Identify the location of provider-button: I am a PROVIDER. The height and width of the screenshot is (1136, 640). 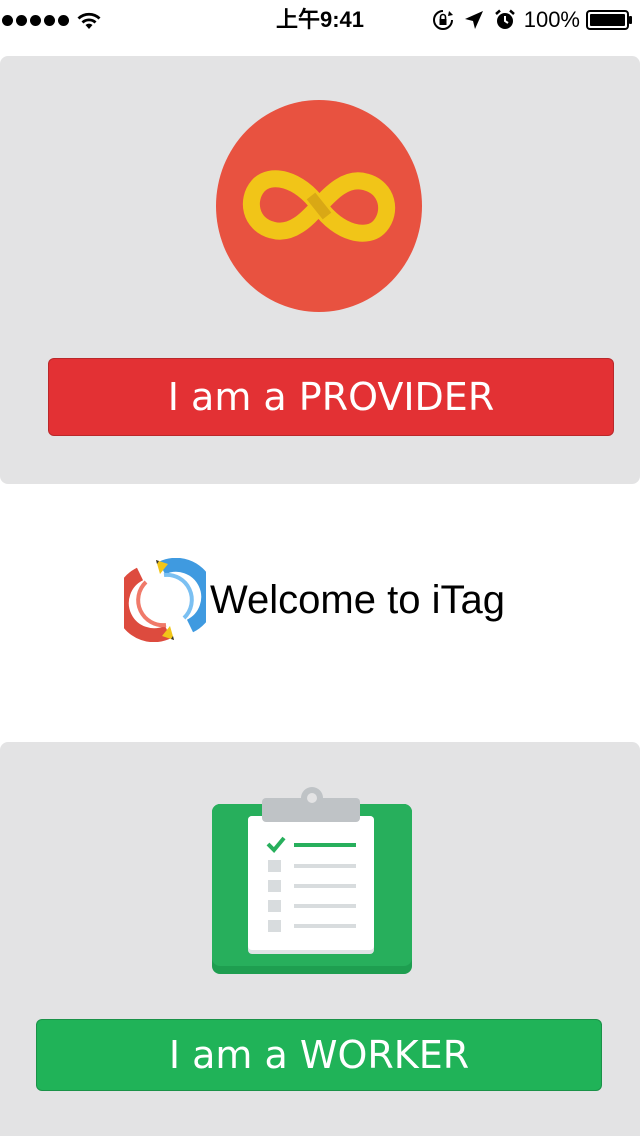
(331, 397).